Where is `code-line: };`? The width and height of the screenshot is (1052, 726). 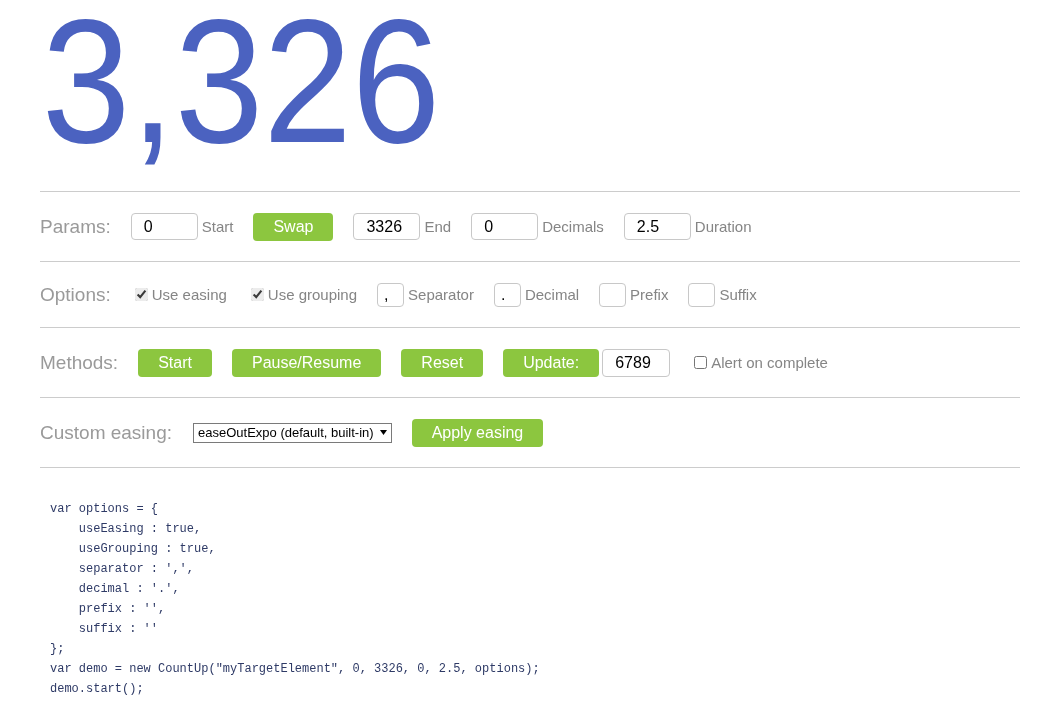 code-line: }; is located at coordinates (57, 649).